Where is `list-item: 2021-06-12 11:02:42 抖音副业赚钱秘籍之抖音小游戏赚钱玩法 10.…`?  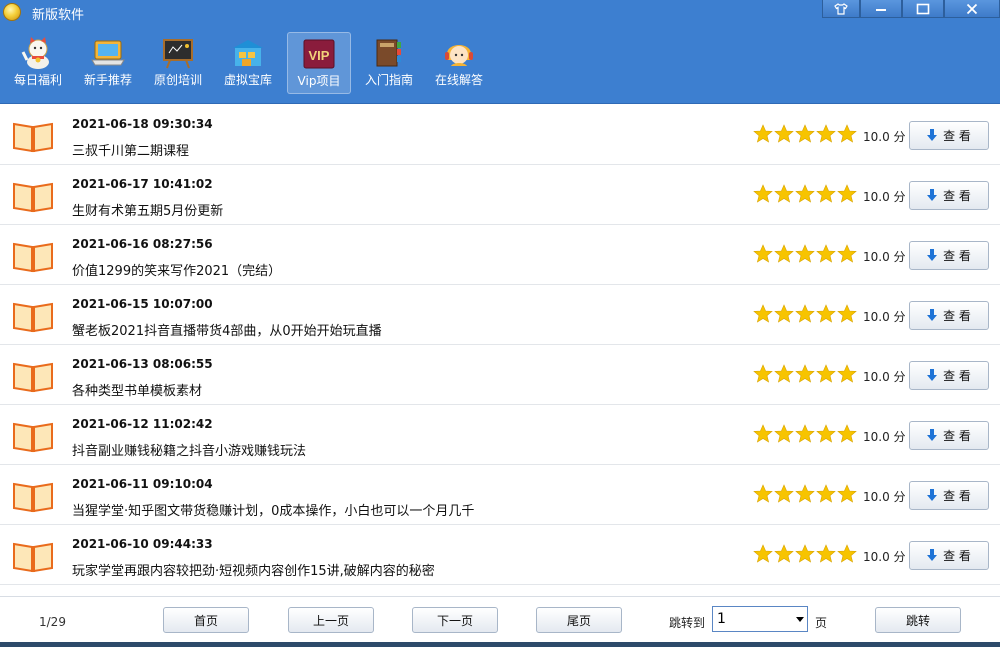
list-item: 2021-06-12 11:02:42 抖音副业赚钱秘籍之抖音小游戏赚钱玩法 10.… is located at coordinates (500, 435).